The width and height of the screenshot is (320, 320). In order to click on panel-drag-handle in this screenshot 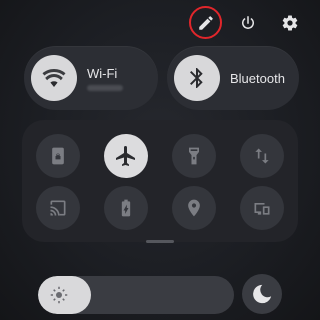, I will do `click(160, 241)`.